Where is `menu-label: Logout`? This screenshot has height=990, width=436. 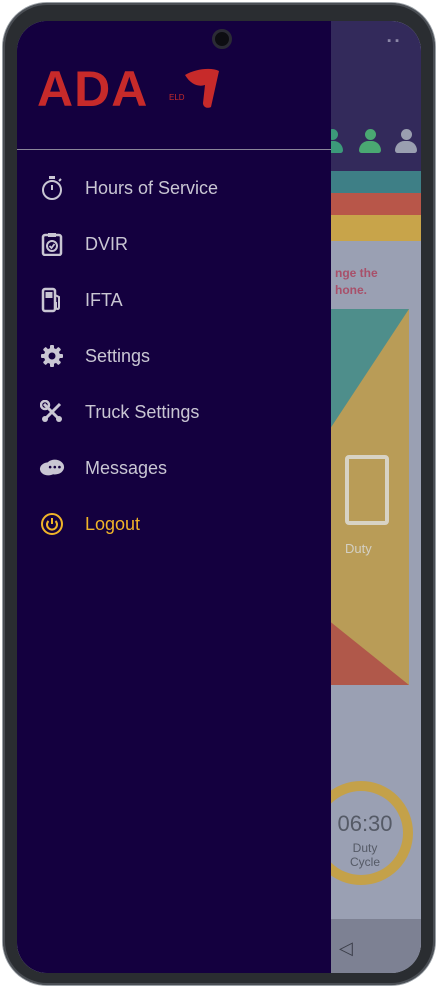 menu-label: Logout is located at coordinates (113, 523).